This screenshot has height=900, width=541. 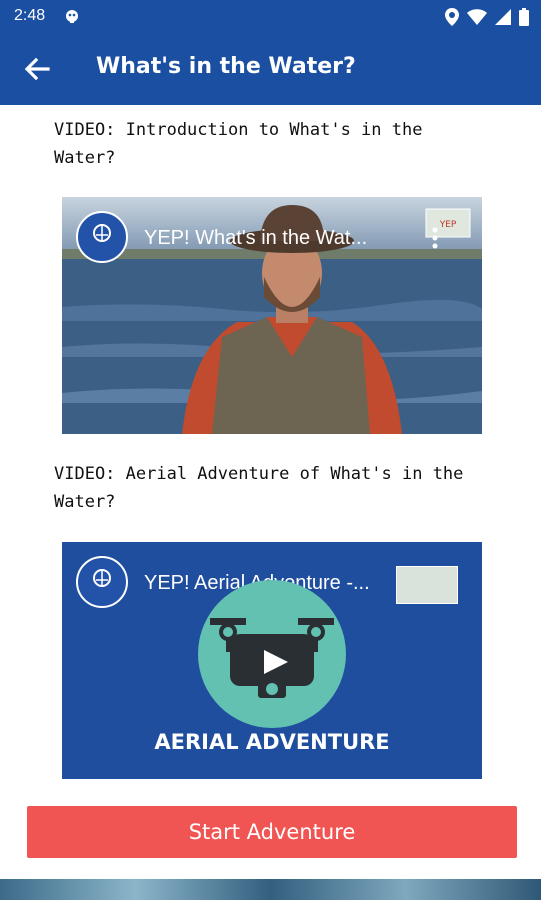 I want to click on wifi-icon, so click(x=477, y=17).